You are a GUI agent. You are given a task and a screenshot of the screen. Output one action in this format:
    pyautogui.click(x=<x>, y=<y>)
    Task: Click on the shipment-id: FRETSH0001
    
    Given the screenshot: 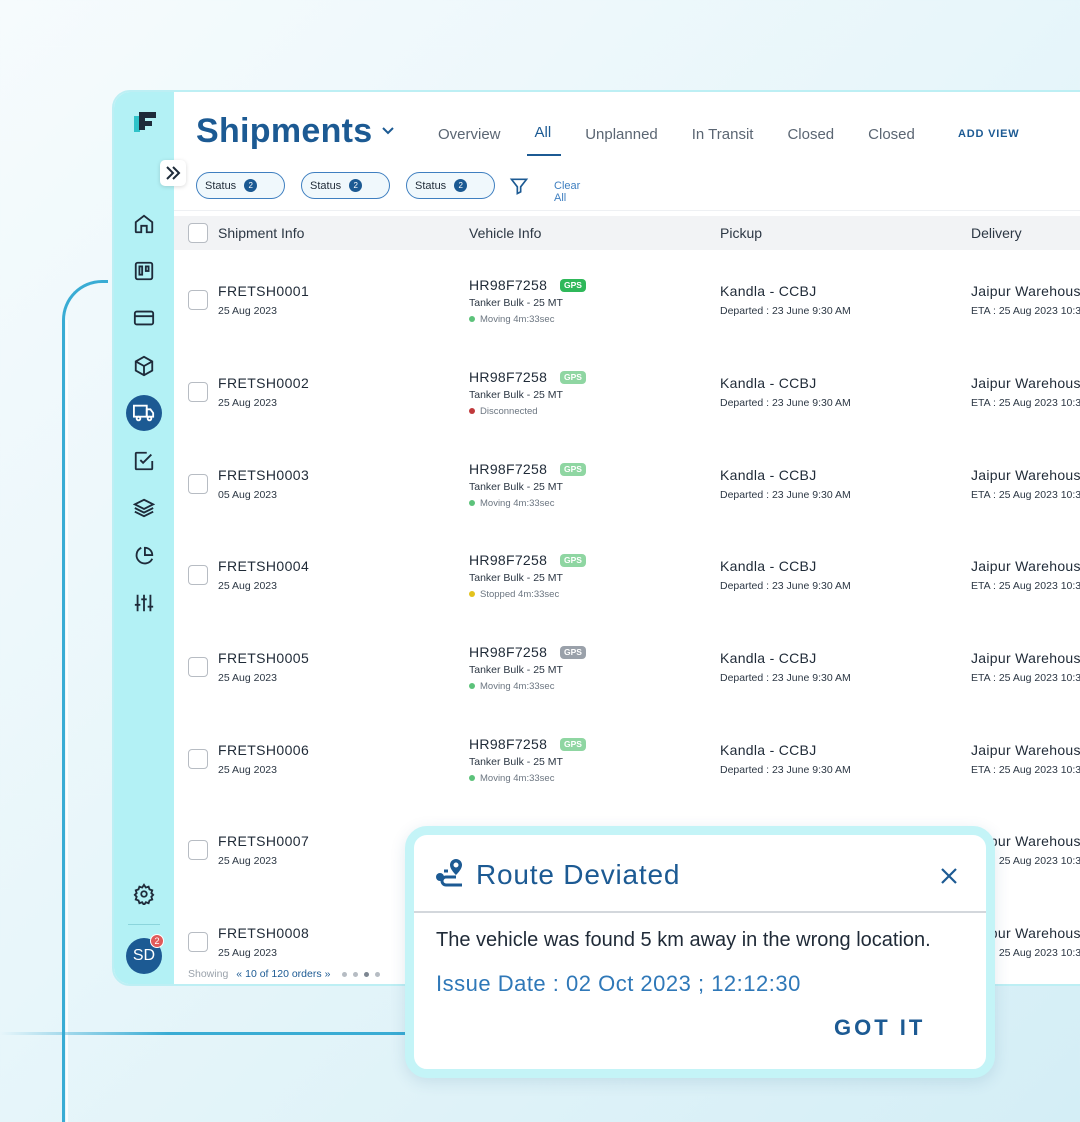 What is the action you would take?
    pyautogui.click(x=263, y=291)
    